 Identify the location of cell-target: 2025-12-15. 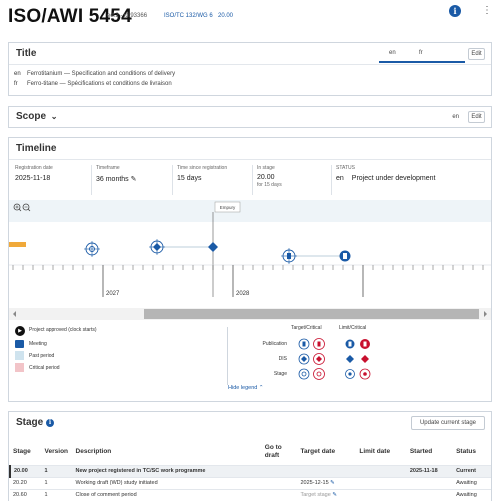
(314, 483).